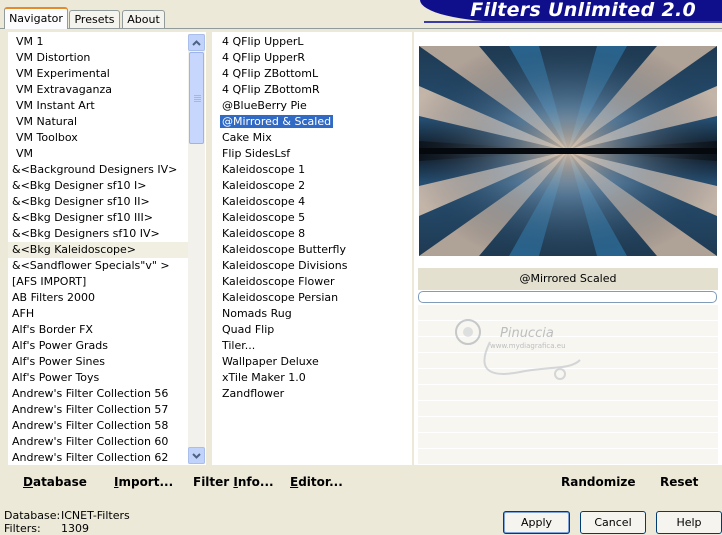 This screenshot has height=535, width=722. What do you see at coordinates (98, 362) in the screenshot?
I see `category-item: Alf's Power Sines` at bounding box center [98, 362].